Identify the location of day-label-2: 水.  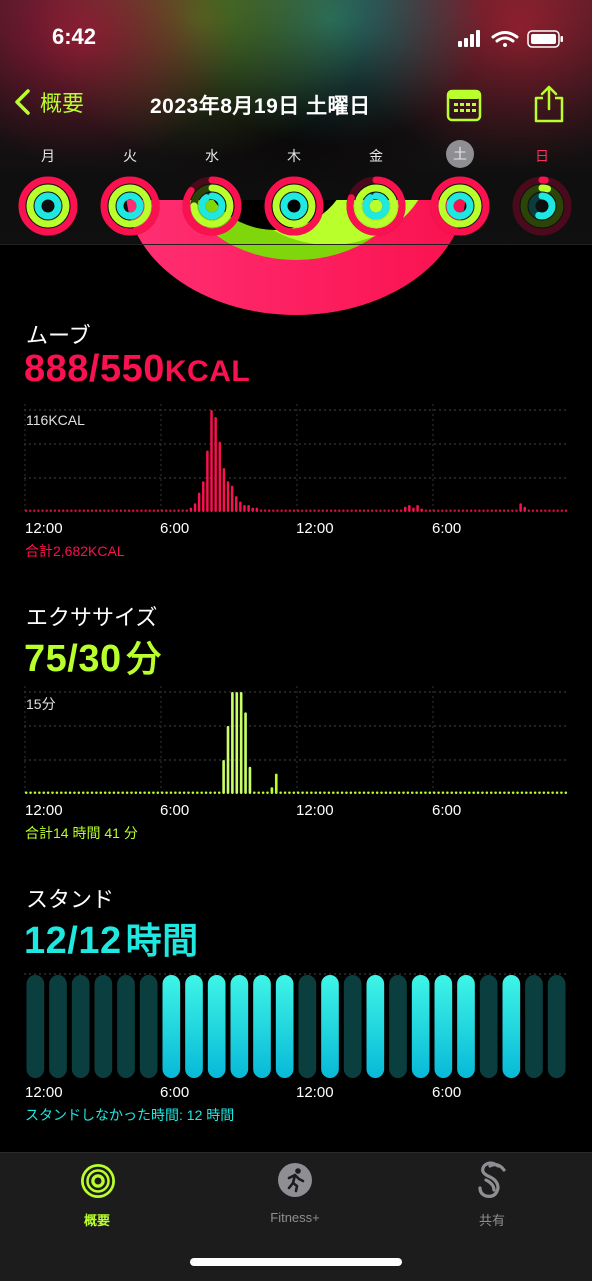
(212, 156).